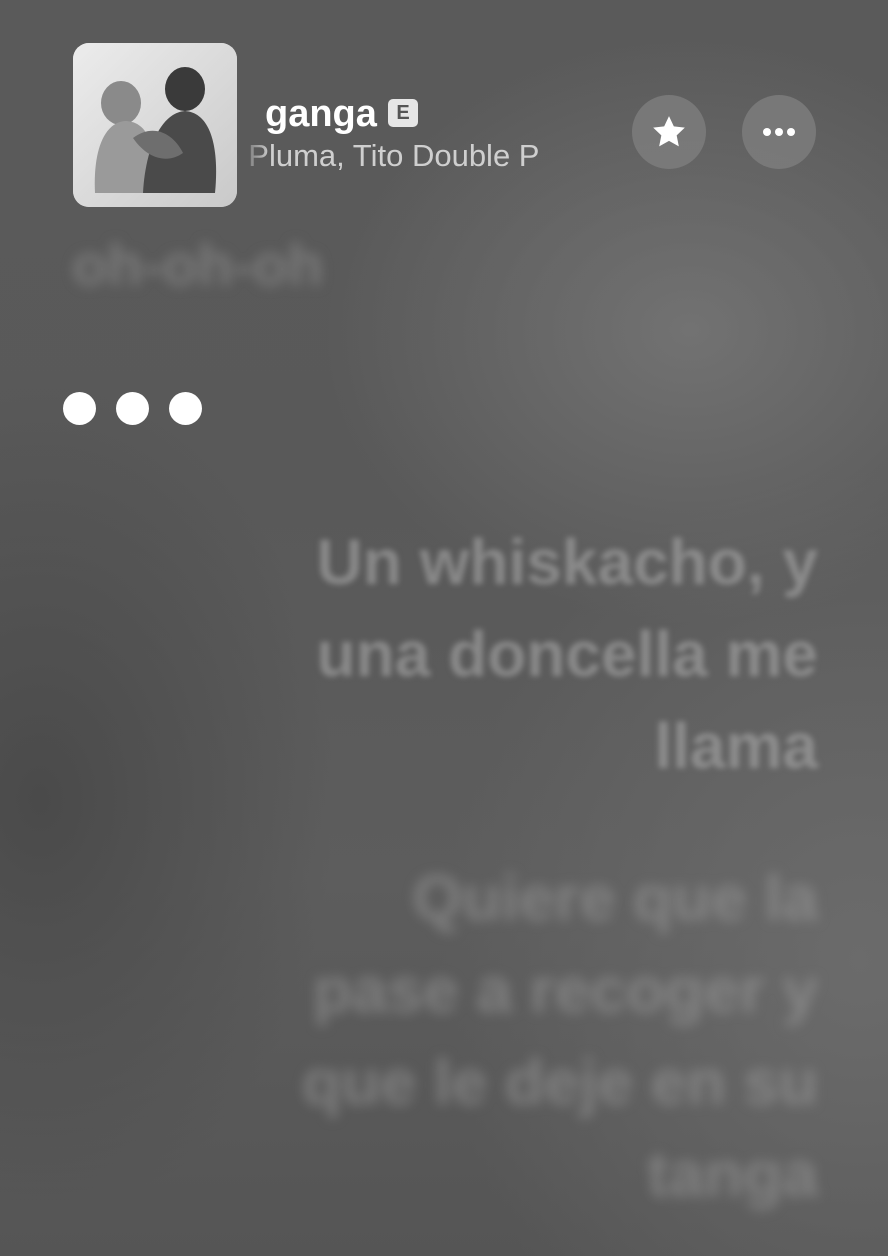 The height and width of the screenshot is (1256, 888). I want to click on album-artwork-image, so click(155, 125).